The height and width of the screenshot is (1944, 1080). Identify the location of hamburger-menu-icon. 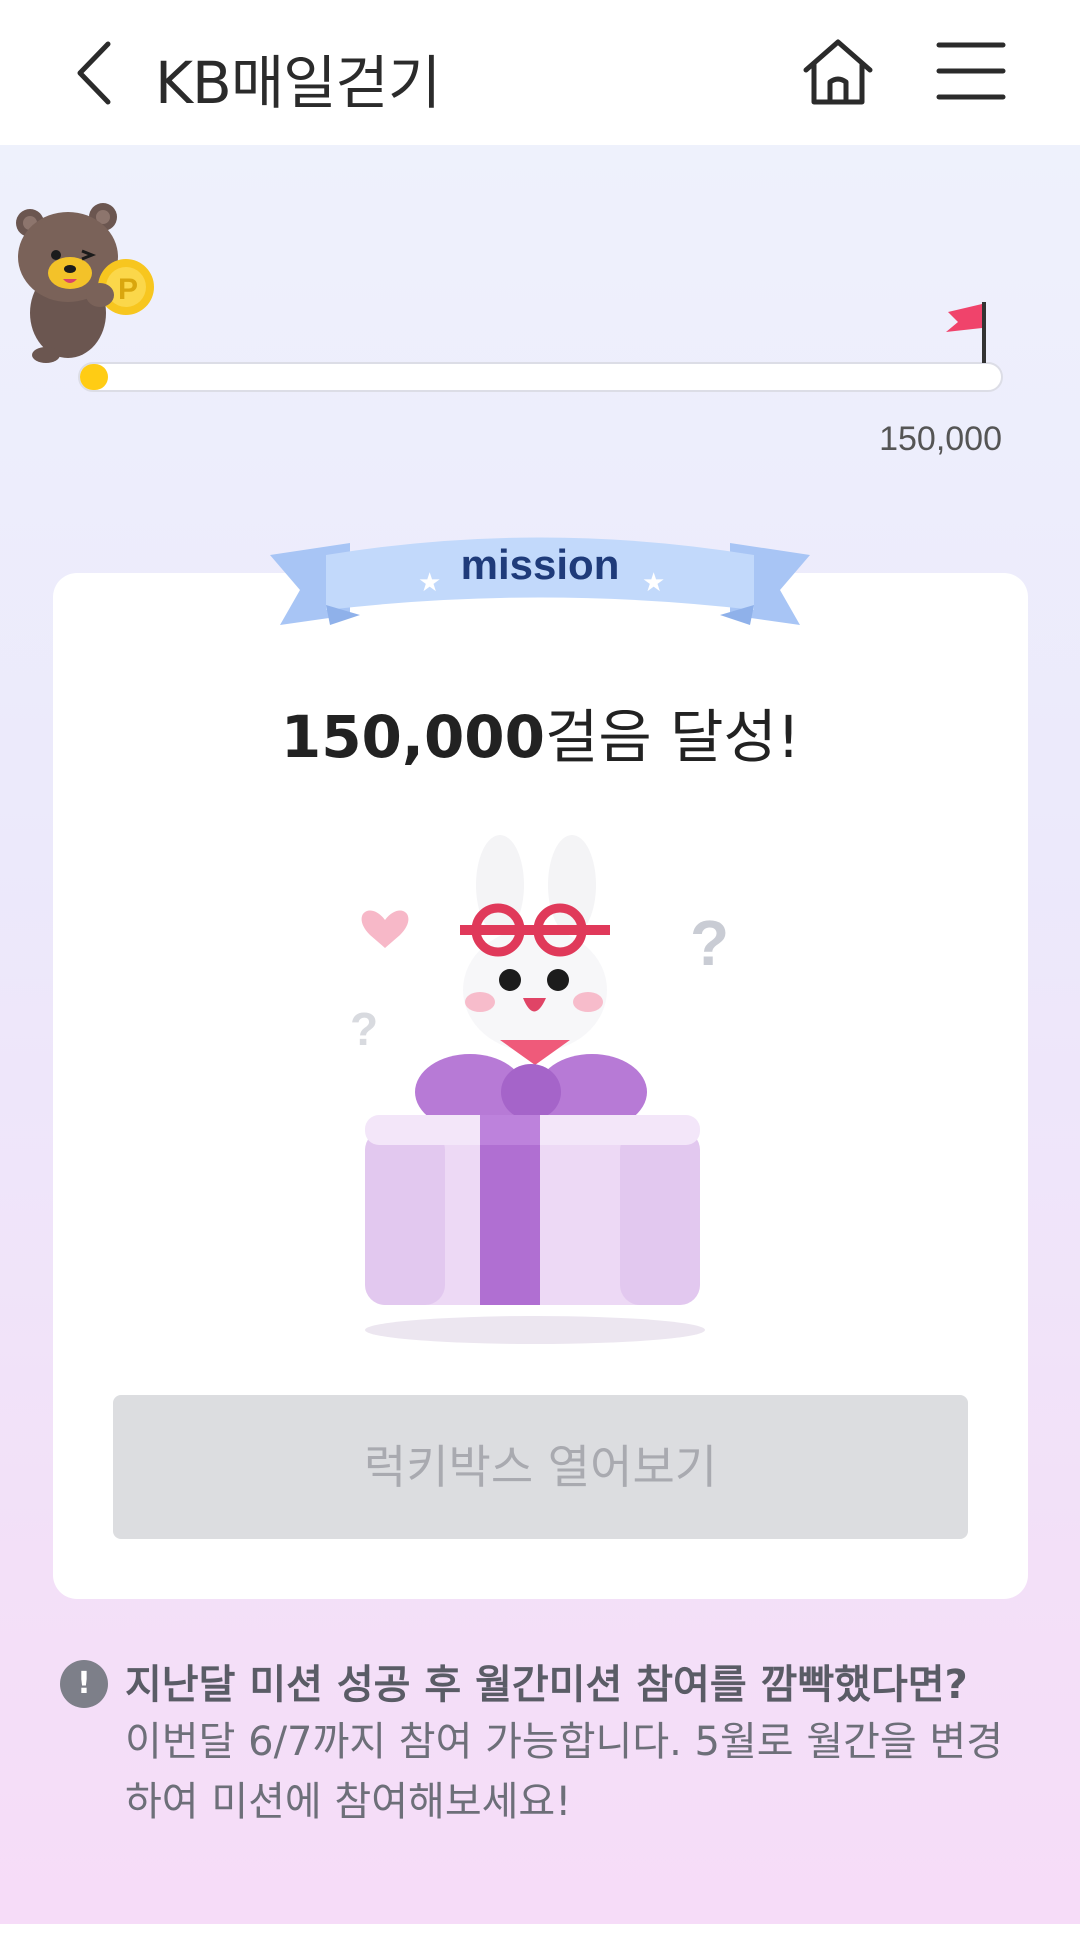
(971, 71).